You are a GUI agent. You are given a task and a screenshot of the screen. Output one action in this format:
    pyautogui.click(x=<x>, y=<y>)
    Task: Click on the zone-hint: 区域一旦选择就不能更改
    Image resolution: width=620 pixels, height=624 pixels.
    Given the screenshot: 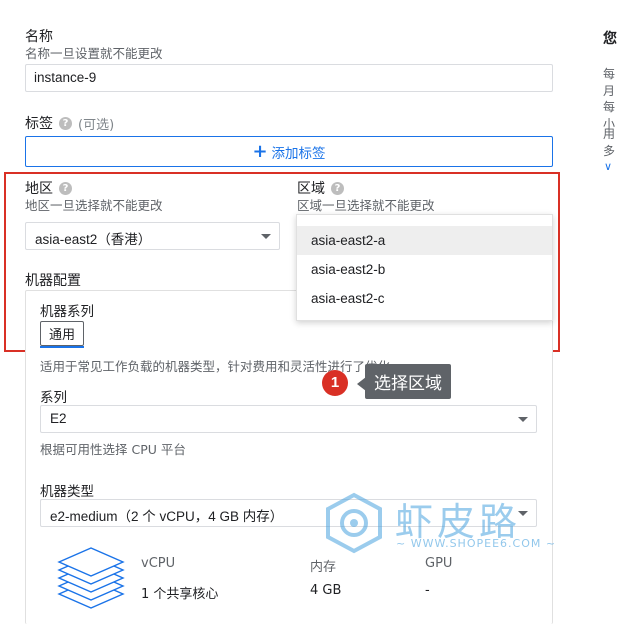 What is the action you would take?
    pyautogui.click(x=366, y=205)
    